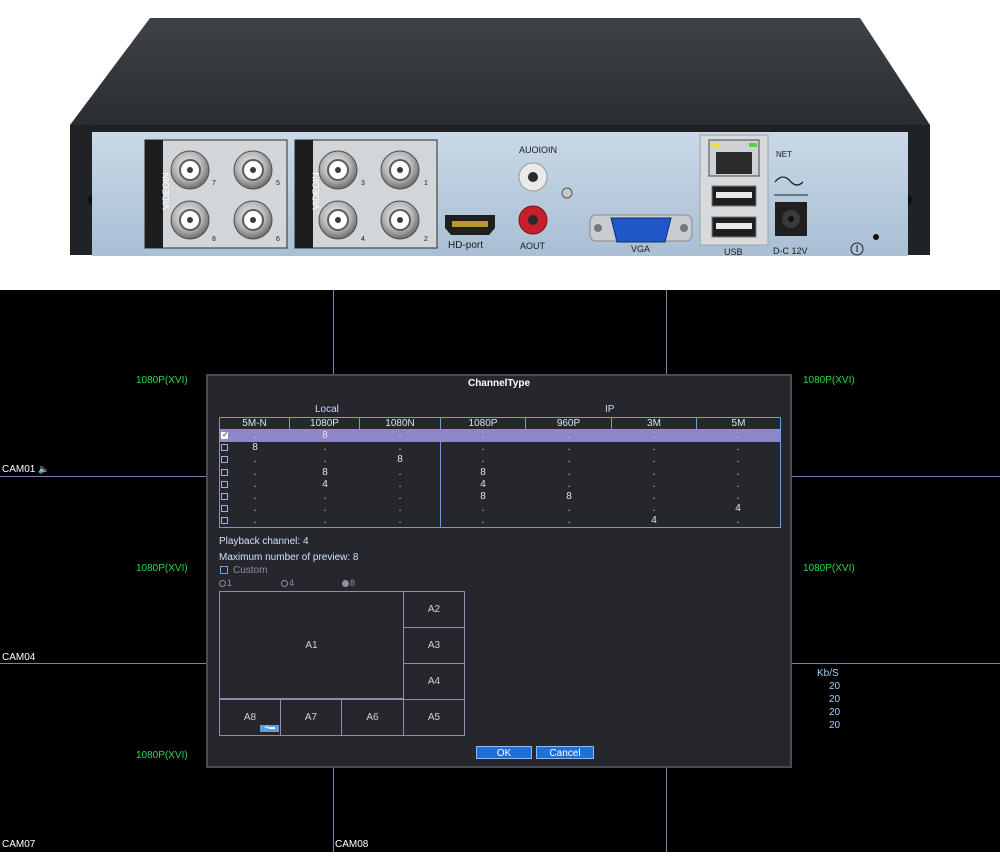  I want to click on swap-icon: ➔▬, so click(269, 728).